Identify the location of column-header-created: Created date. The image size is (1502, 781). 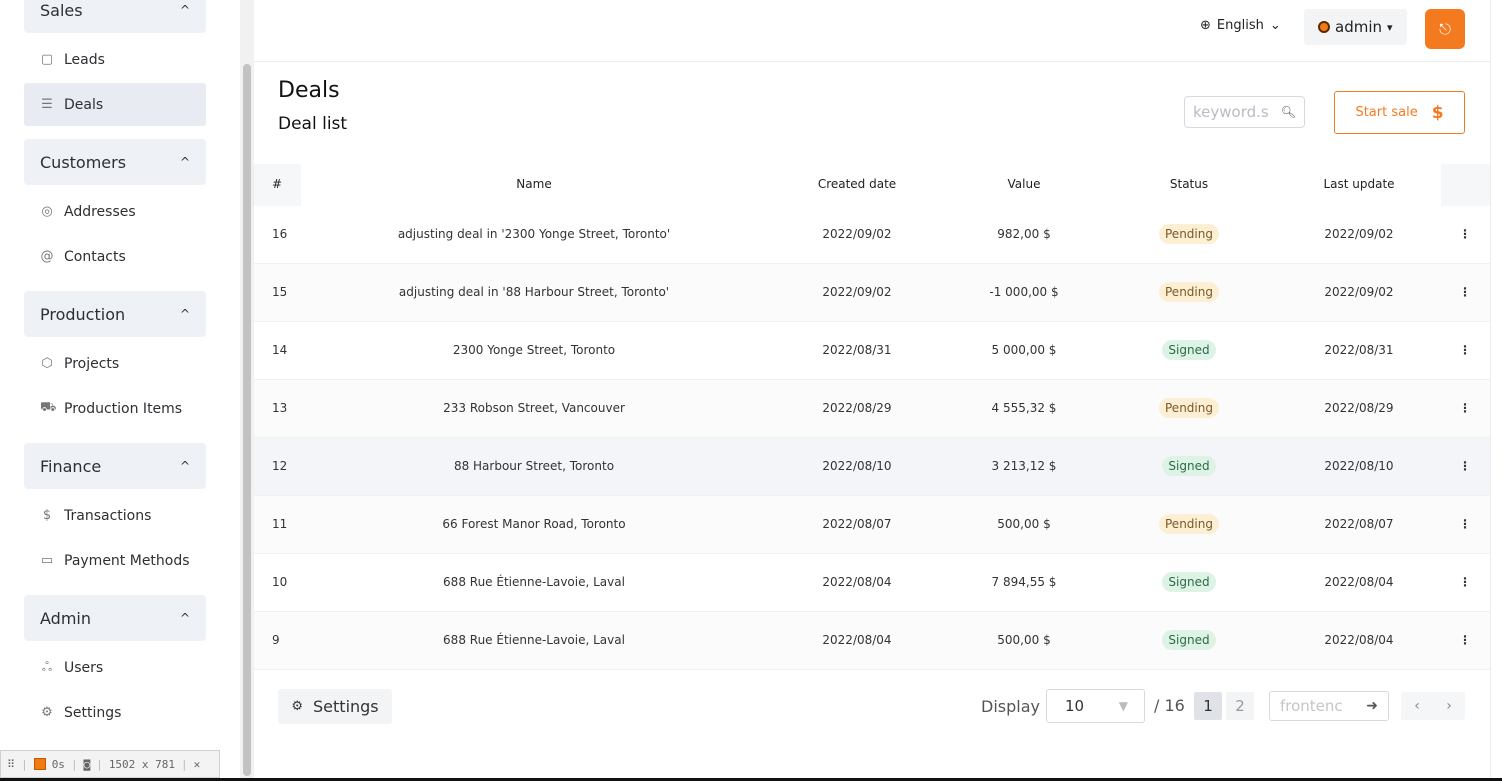
(857, 184).